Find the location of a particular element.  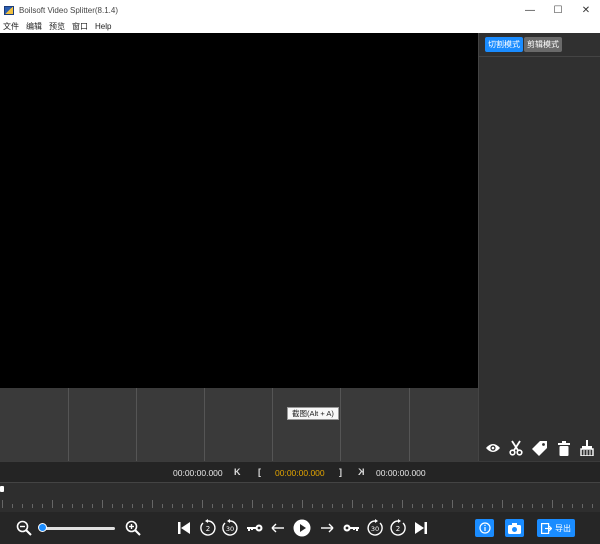

skip-to-end-icon is located at coordinates (421, 528).